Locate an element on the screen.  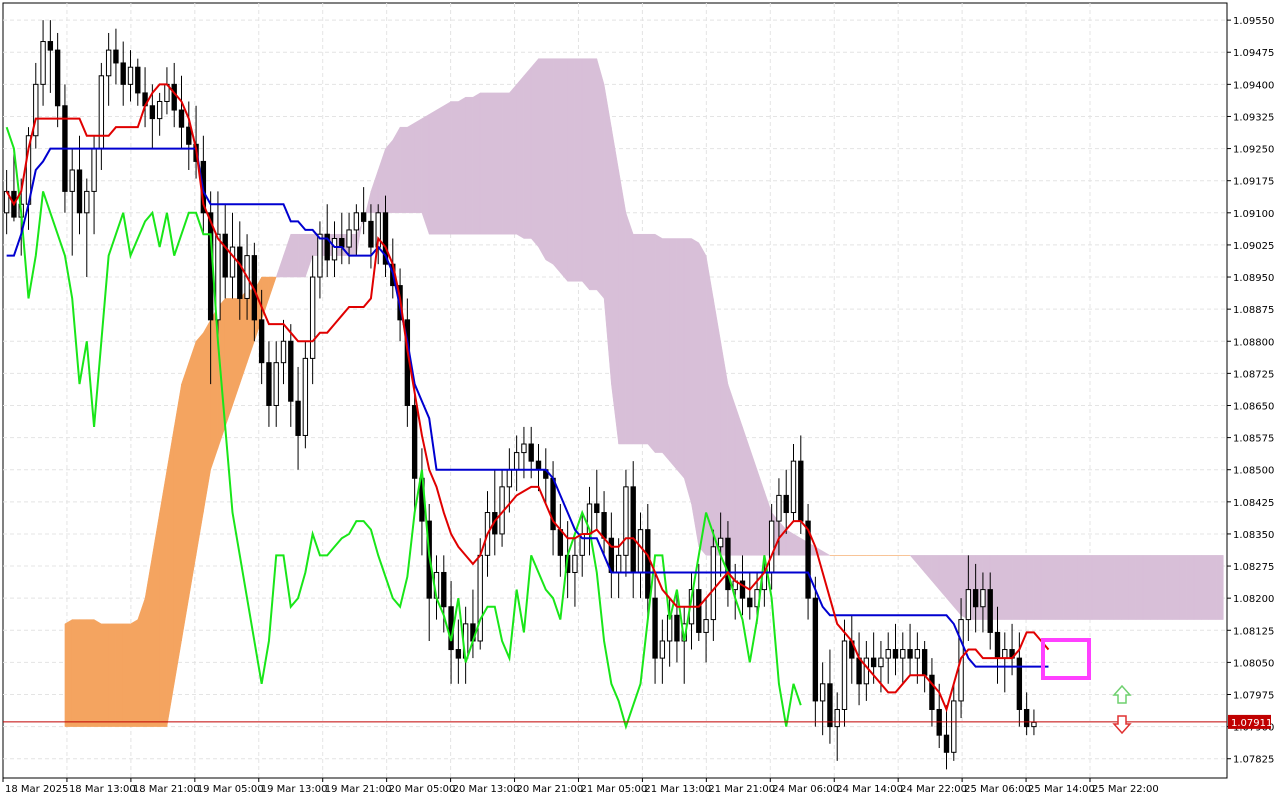
y-tick-label: 1.07975 is located at coordinates (1253, 696).